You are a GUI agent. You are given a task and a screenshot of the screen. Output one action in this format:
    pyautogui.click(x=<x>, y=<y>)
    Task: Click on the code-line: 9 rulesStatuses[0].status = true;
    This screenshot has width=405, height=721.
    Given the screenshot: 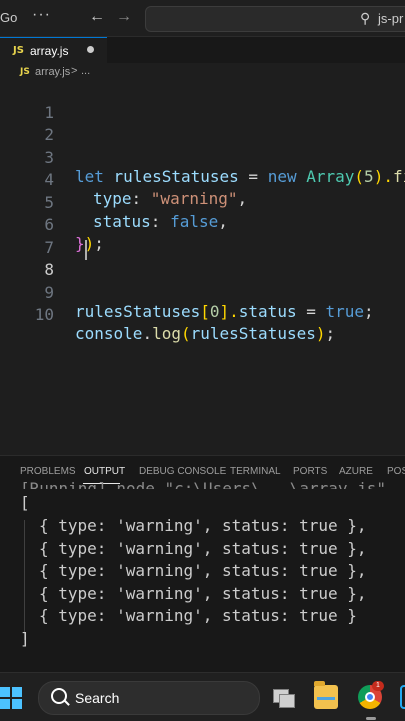 What is the action you would take?
    pyautogui.click(x=202, y=292)
    